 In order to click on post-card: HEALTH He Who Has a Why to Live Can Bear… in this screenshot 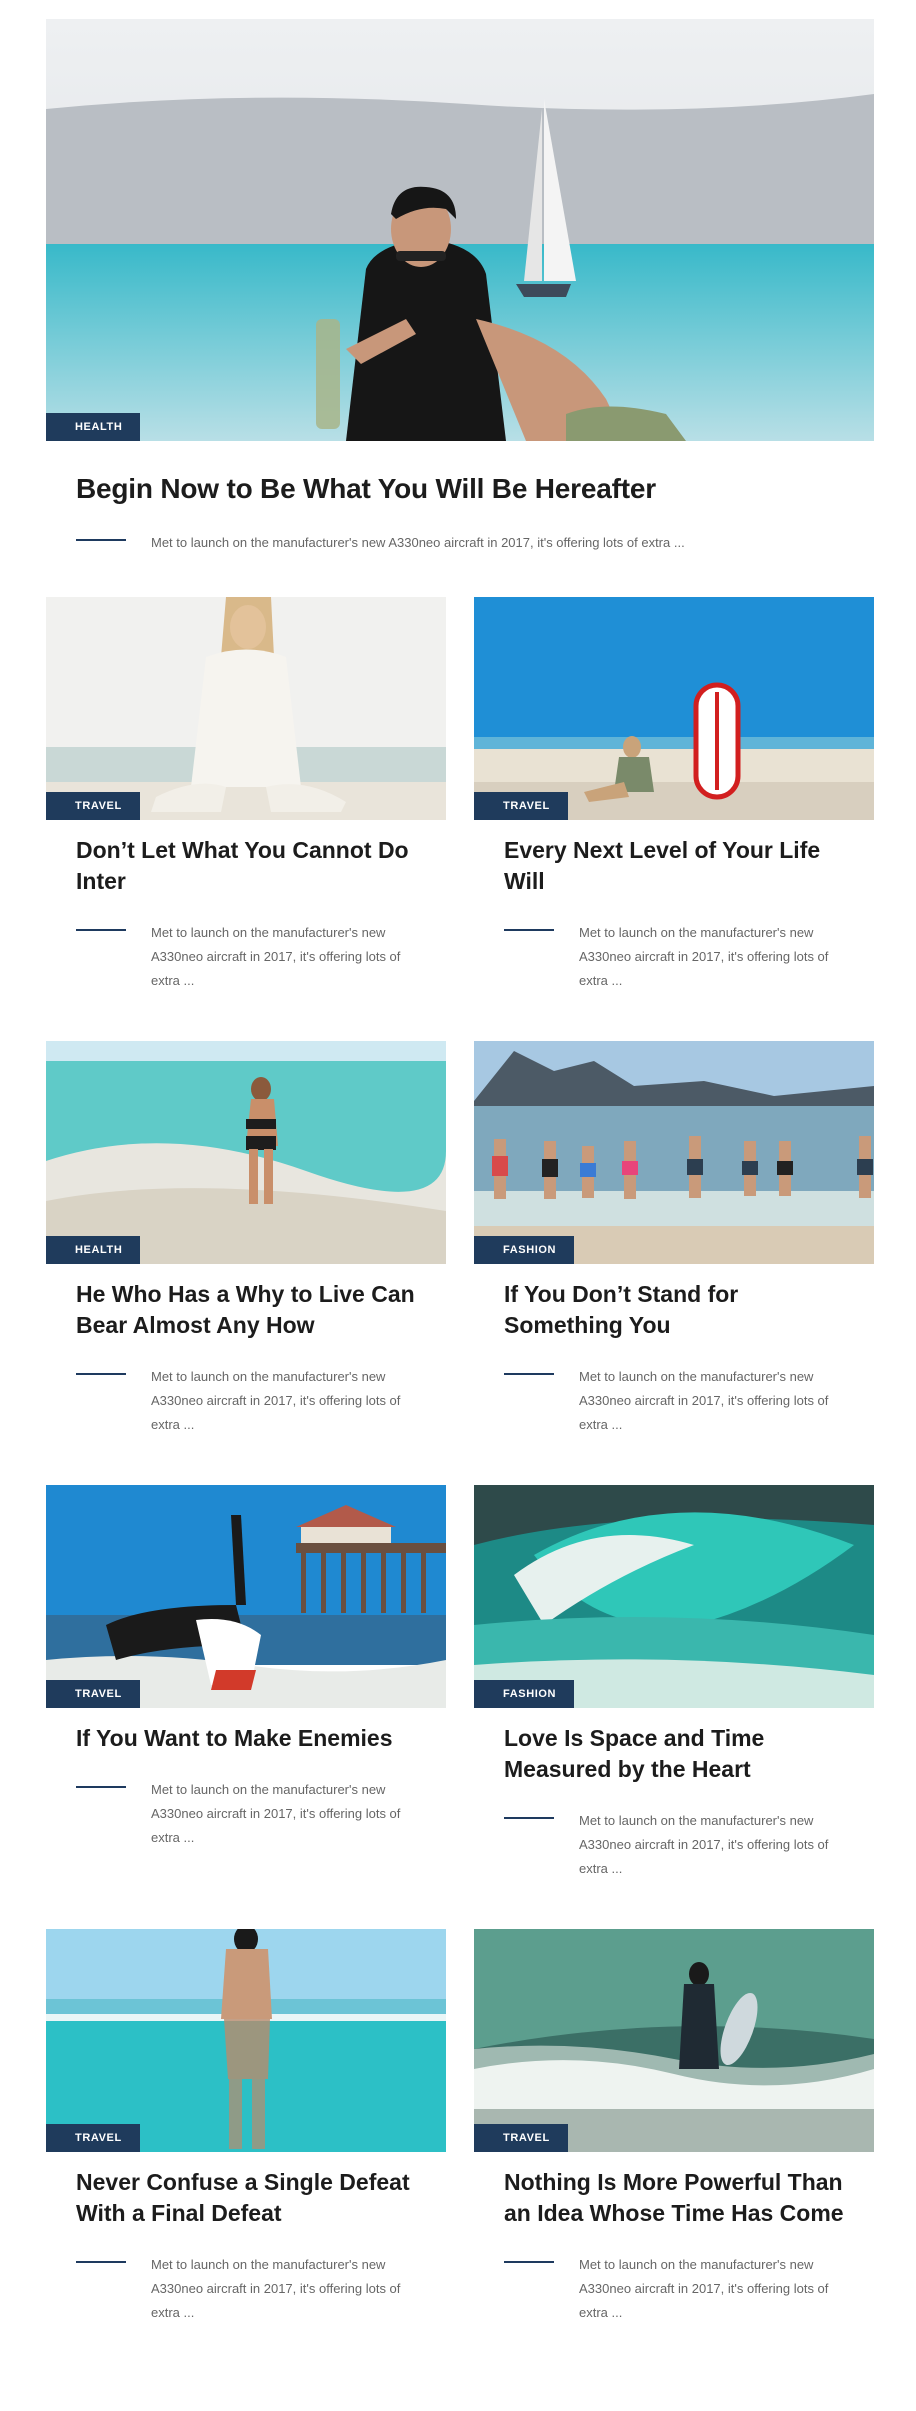, I will do `click(246, 1263)`.